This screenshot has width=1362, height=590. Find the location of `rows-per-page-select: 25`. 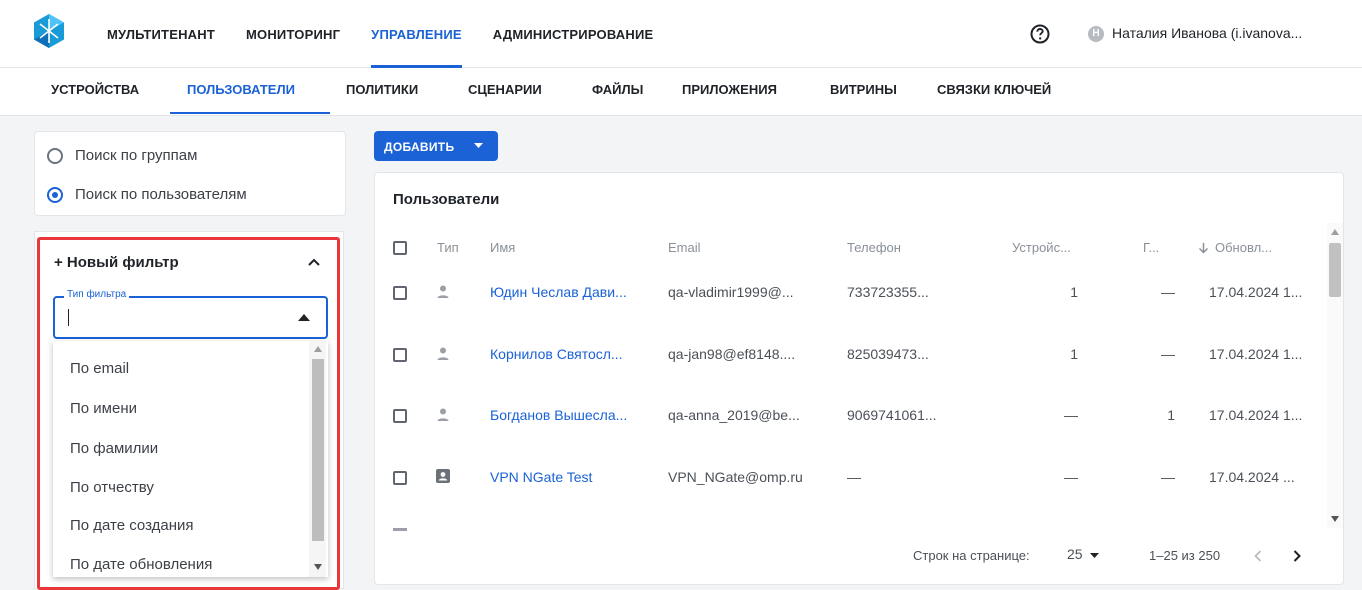

rows-per-page-select: 25 is located at coordinates (1083, 554).